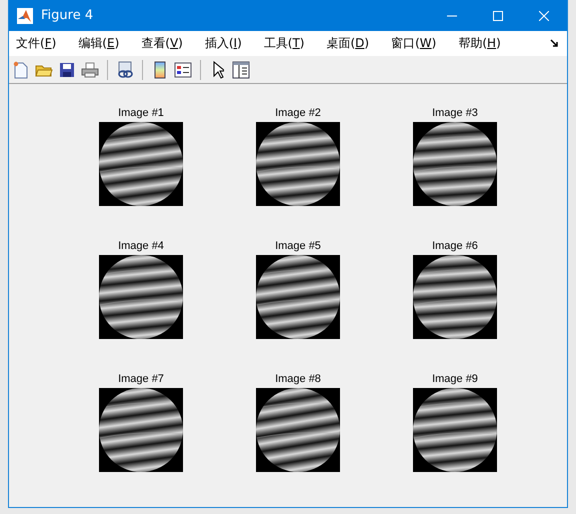 The image size is (576, 514). I want to click on plot-title: Image #3, so click(455, 113).